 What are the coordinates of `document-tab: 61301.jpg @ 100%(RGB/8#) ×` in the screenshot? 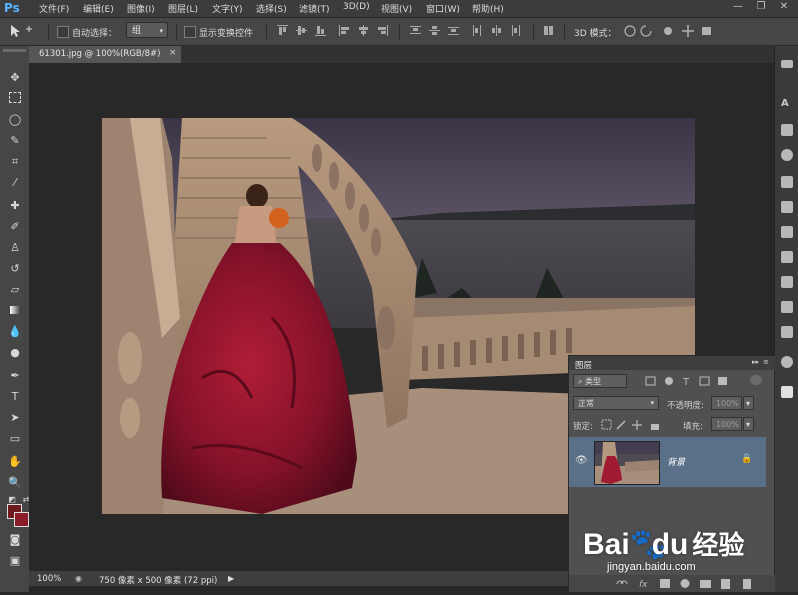 It's located at (105, 54).